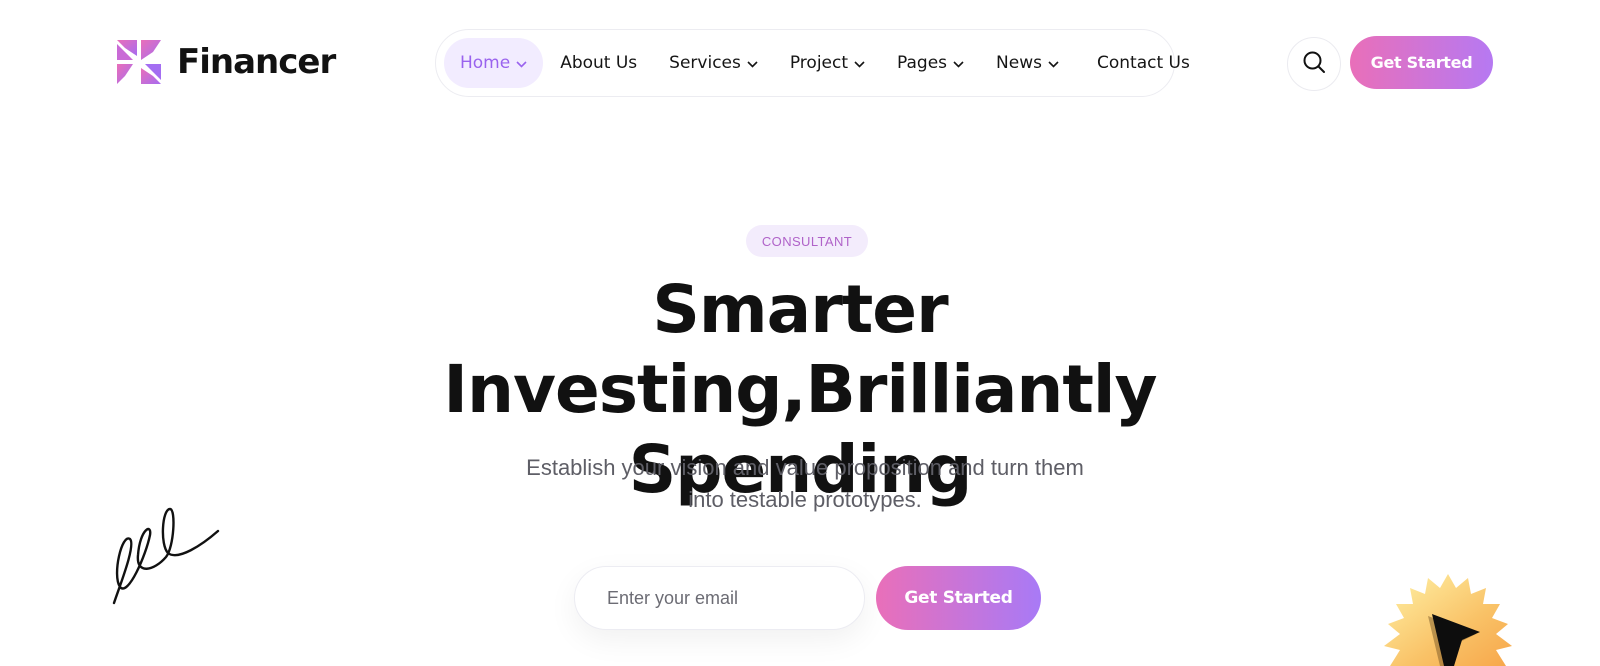 The height and width of the screenshot is (666, 1600). What do you see at coordinates (922, 63) in the screenshot?
I see `nav-item-label: Pages` at bounding box center [922, 63].